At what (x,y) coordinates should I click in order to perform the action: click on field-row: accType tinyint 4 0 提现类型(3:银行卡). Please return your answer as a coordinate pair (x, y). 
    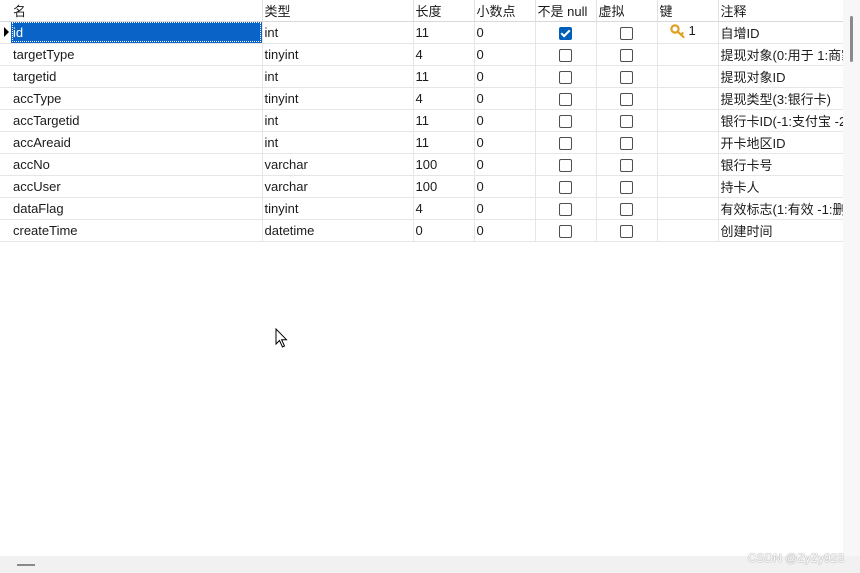
    Looking at the image, I should click on (421, 98).